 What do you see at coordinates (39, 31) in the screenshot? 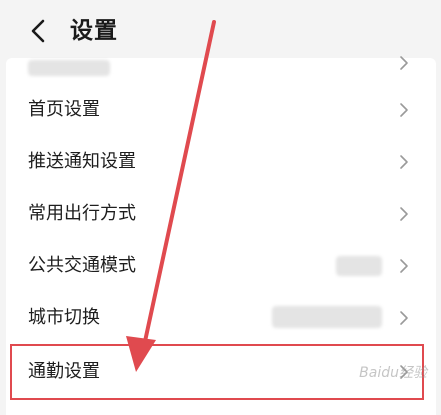
I see `chevron-left-icon` at bounding box center [39, 31].